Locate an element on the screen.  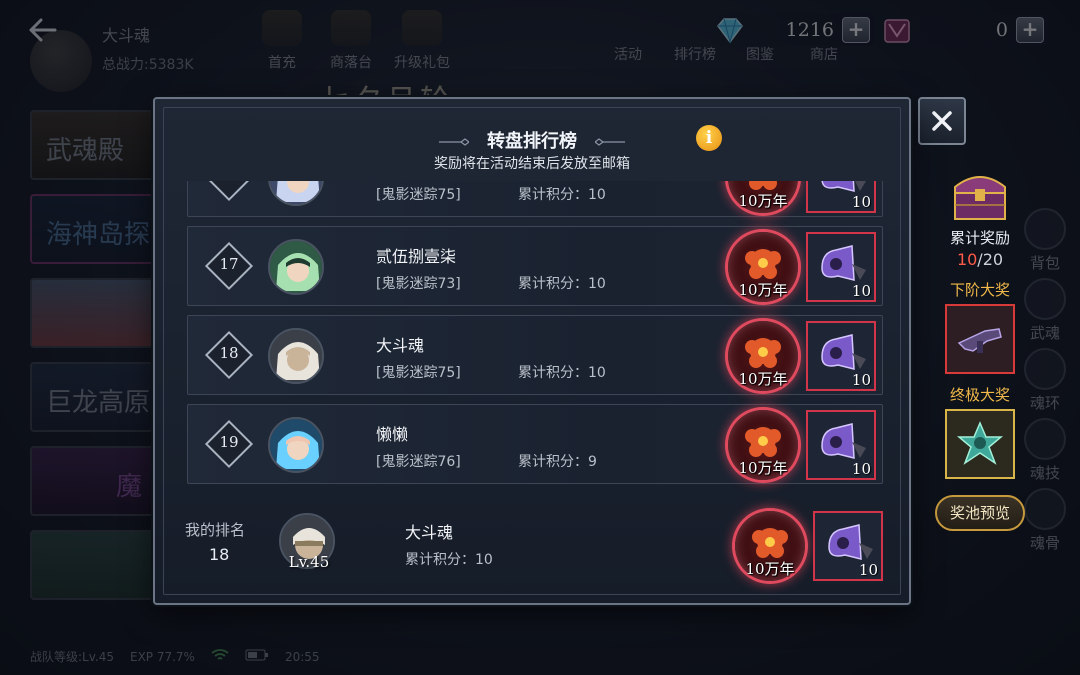
diamond-count: 1216 is located at coordinates (809, 30).